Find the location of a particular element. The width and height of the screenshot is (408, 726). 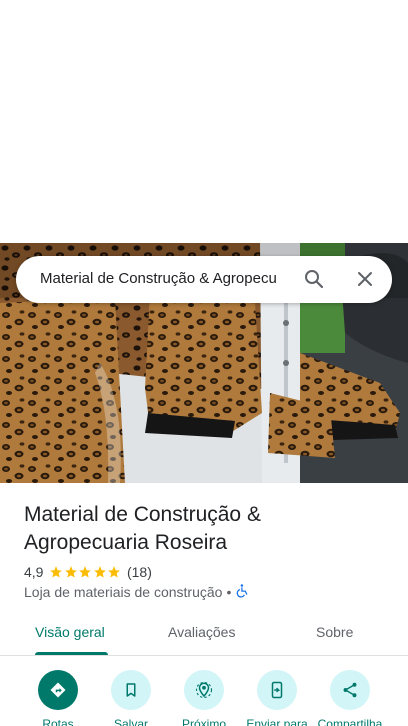

rating-row: 4,9 (18) is located at coordinates (88, 572).